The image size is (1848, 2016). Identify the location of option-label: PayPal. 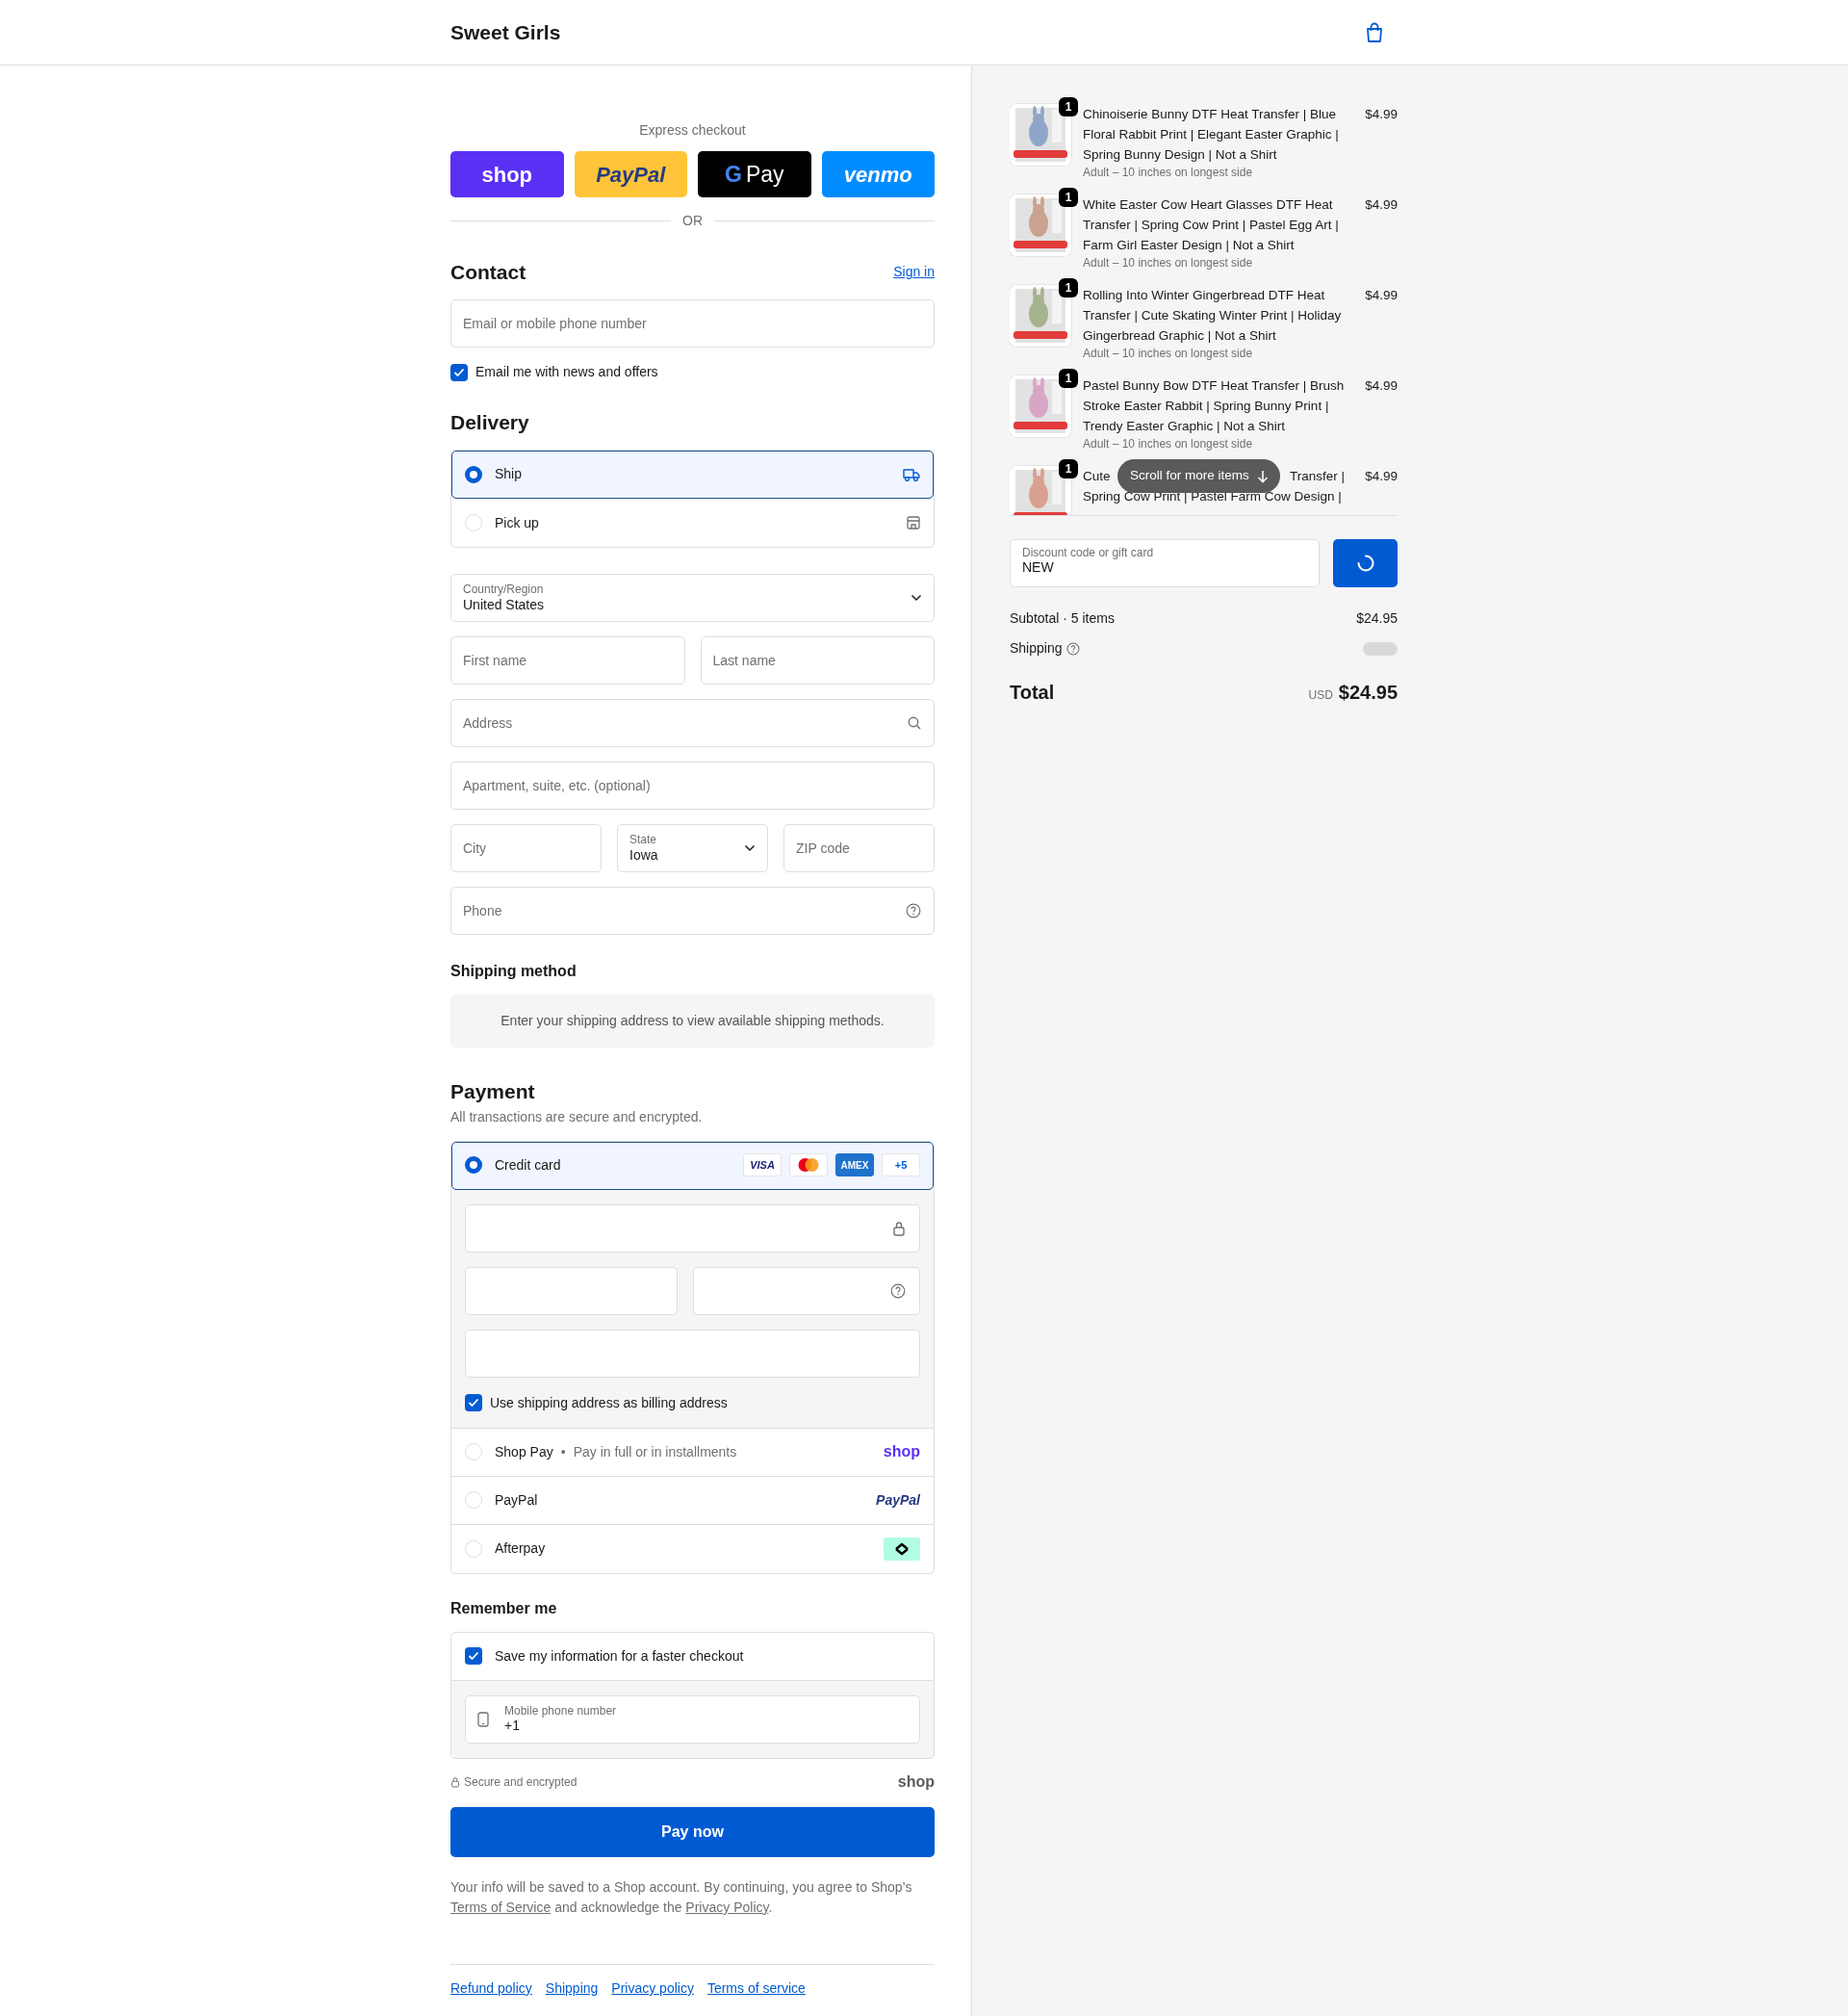
(516, 1500).